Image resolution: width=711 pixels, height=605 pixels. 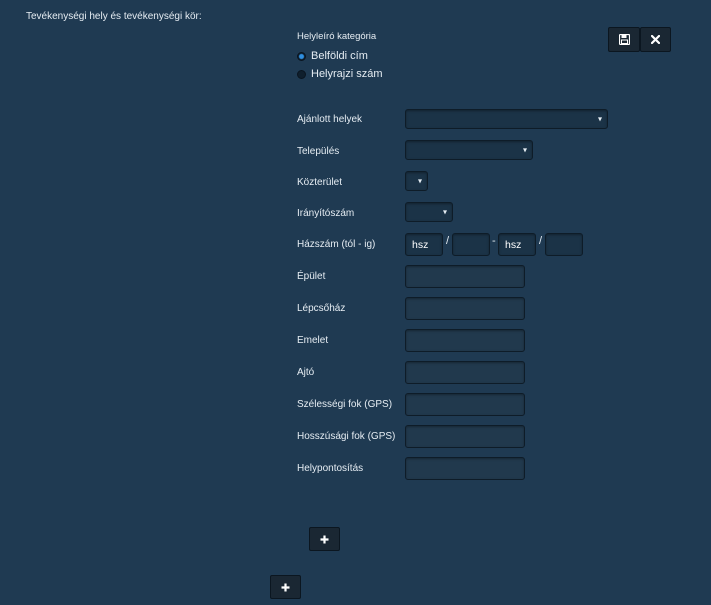 I want to click on save-icon, so click(x=624, y=39).